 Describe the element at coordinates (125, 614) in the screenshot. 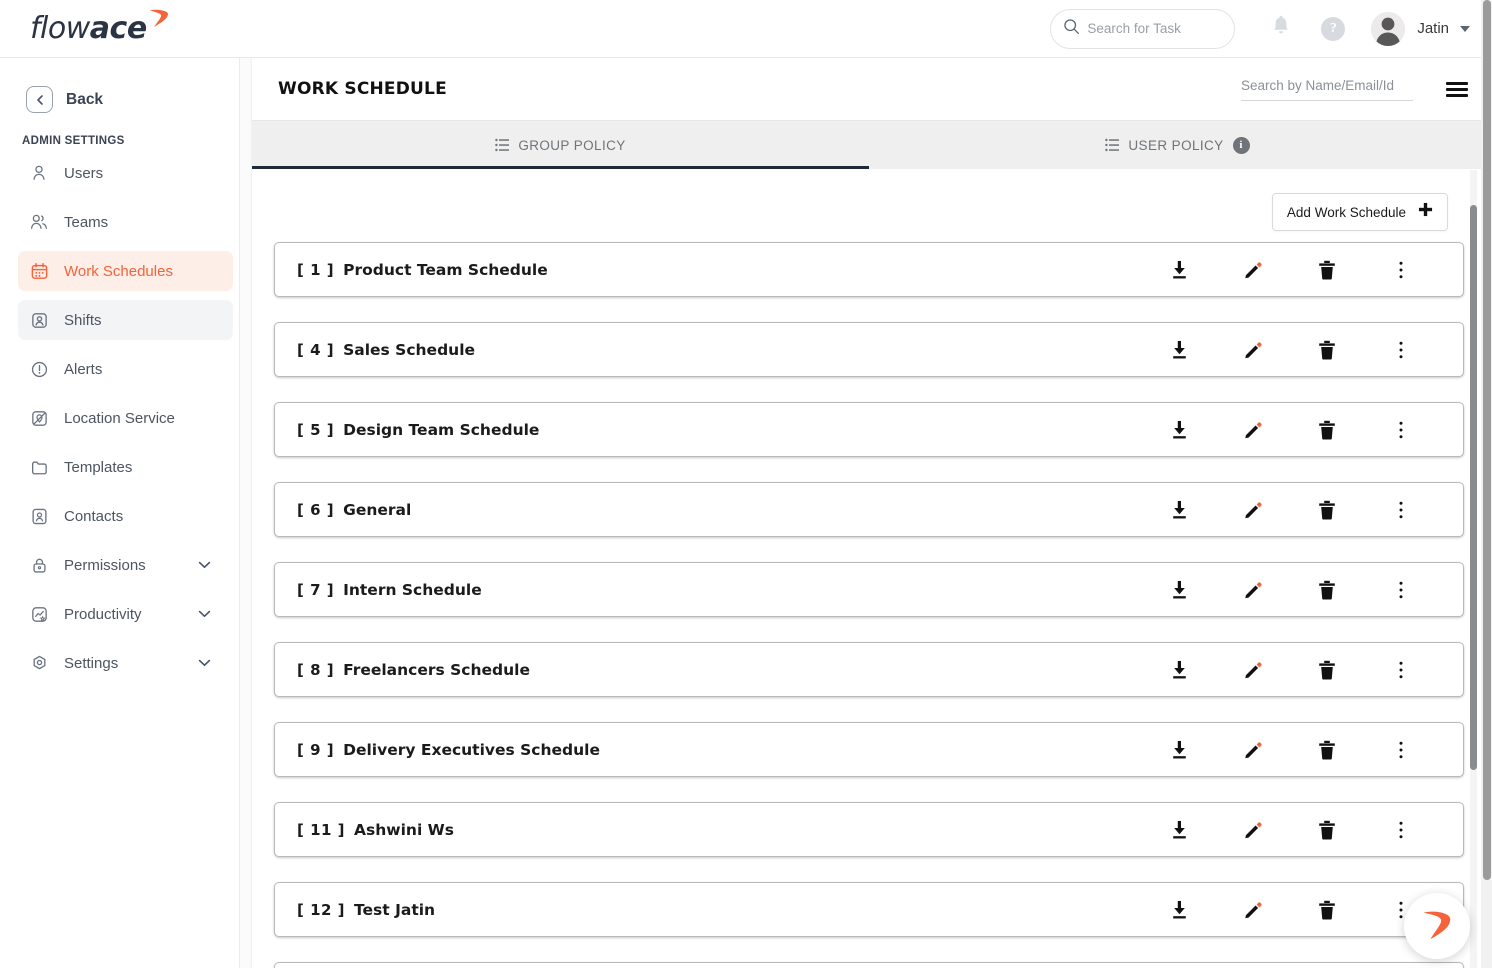

I see `sidebar-item-productivity: Productivity` at that location.